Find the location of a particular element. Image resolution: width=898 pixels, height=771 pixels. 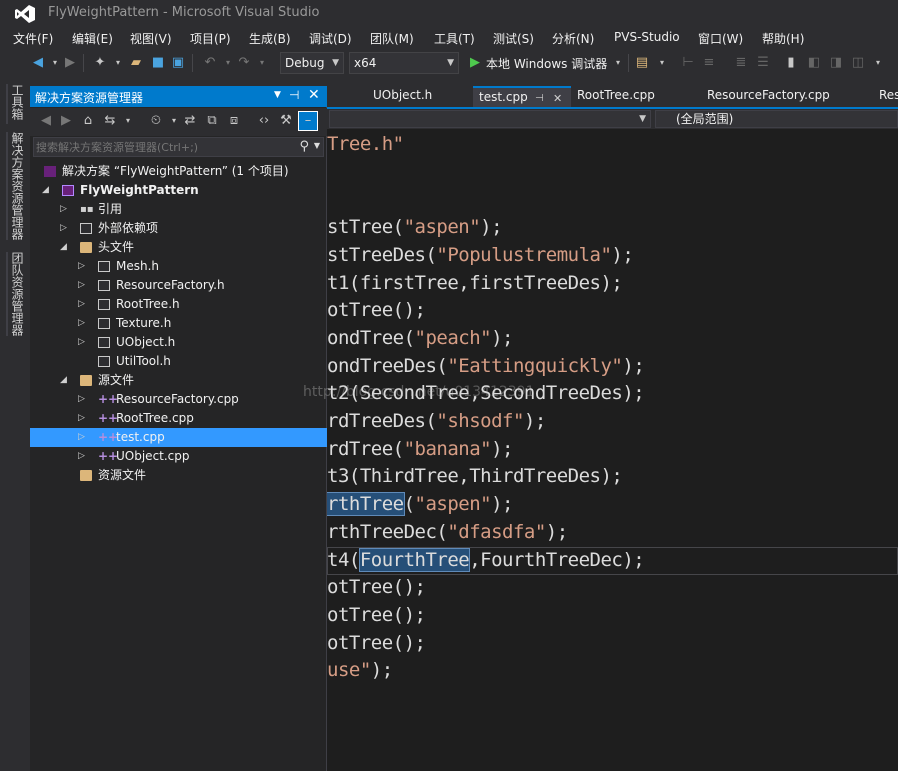

toolbox-tab: 工具箱 is located at coordinates (16, 102).